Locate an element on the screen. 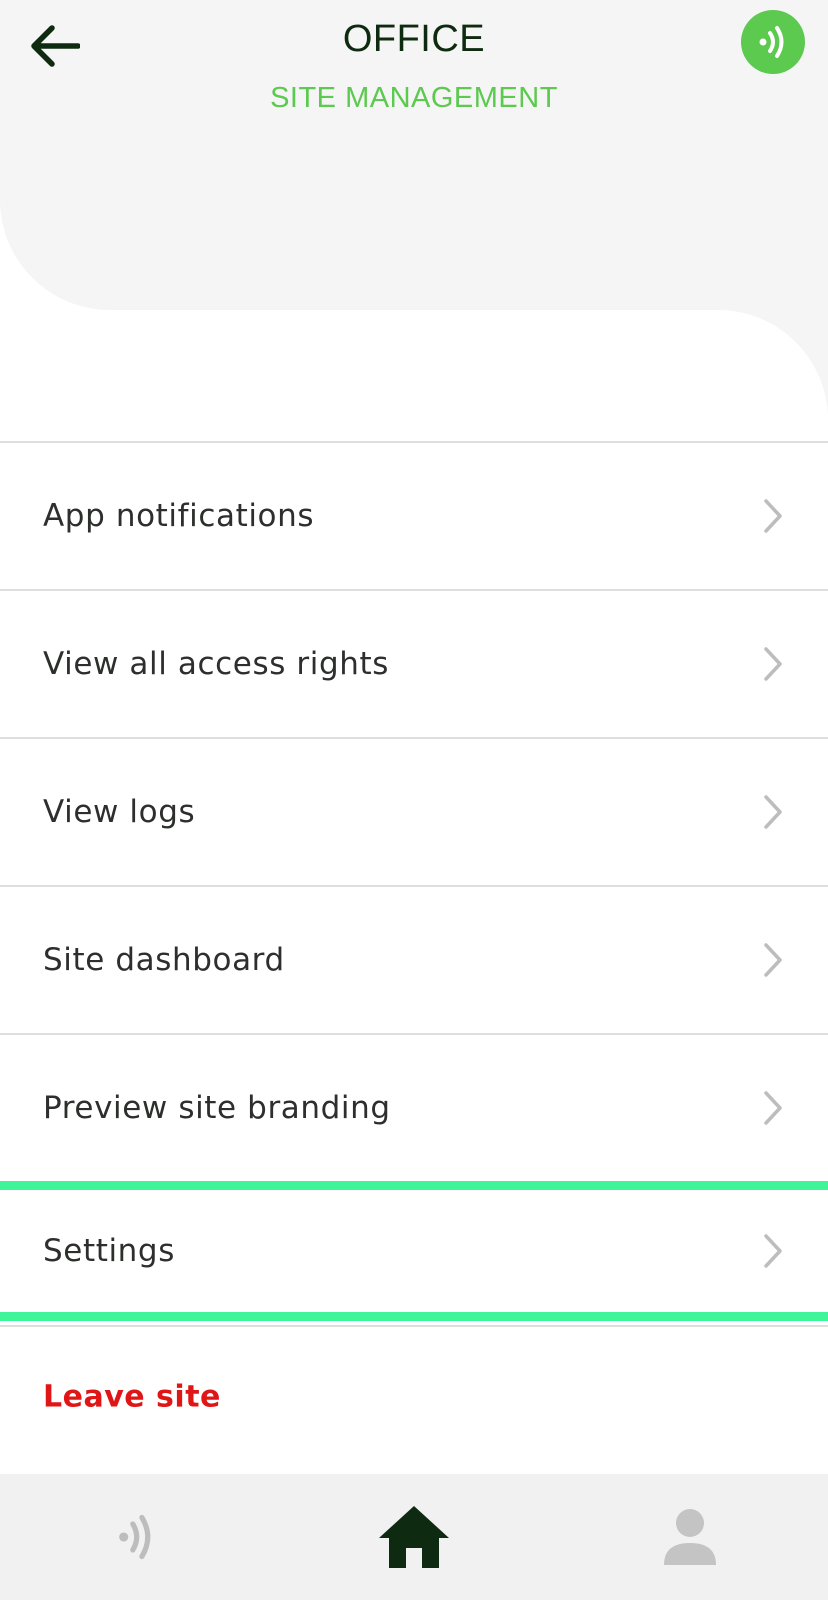 This screenshot has height=1600, width=828. menu-item-preview-branding: Preview site branding is located at coordinates (414, 1107).